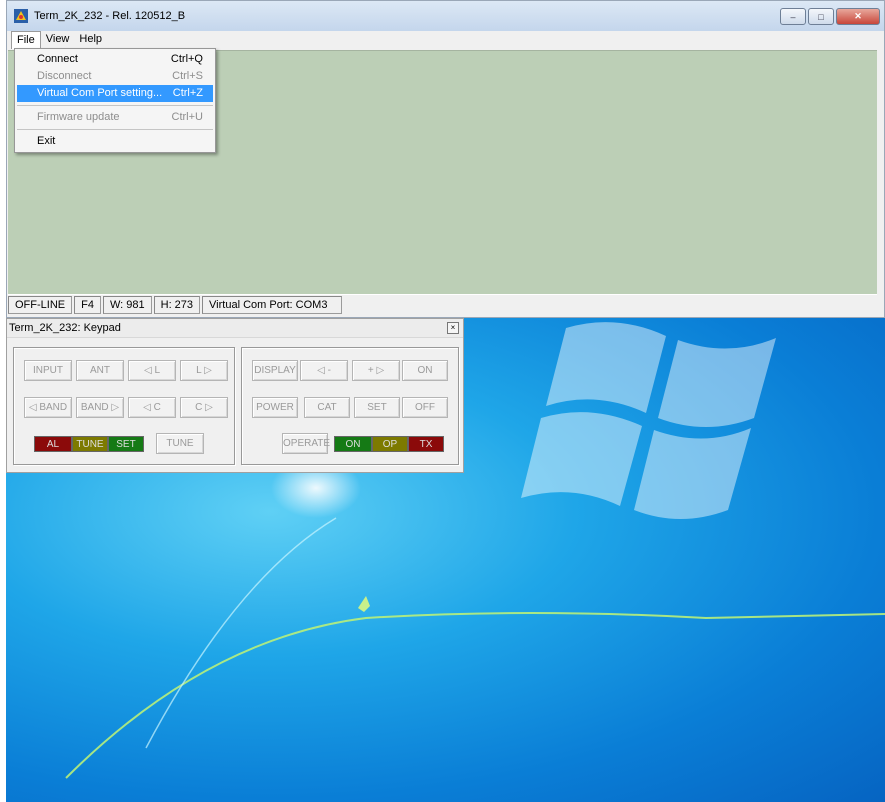 Image resolution: width=885 pixels, height=802 pixels. Describe the element at coordinates (26, 39) in the screenshot. I see `menu-file: File` at that location.